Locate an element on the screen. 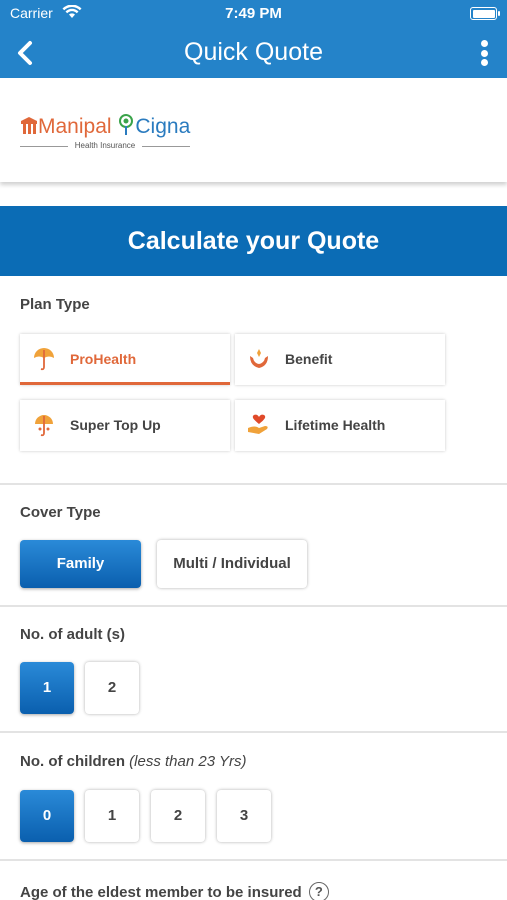 The image size is (507, 900). adults-label: No. of adult (s) is located at coordinates (72, 634).